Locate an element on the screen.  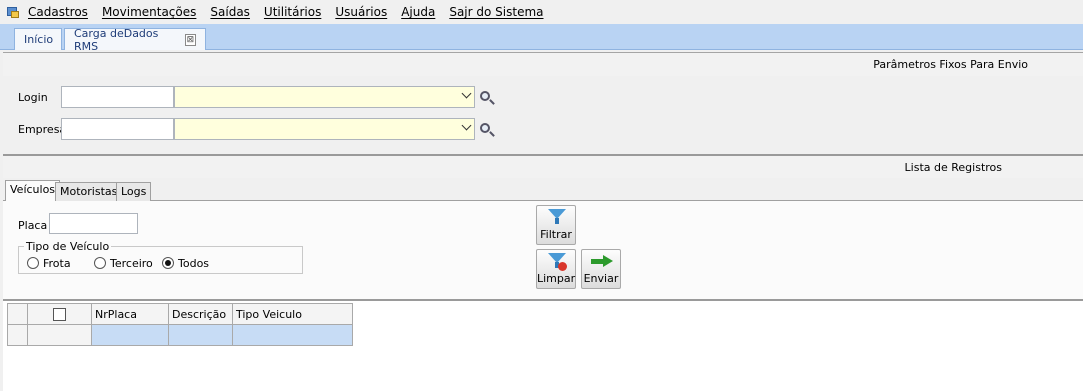
tab-carga-label: Carga deDados RMS is located at coordinates (116, 39).